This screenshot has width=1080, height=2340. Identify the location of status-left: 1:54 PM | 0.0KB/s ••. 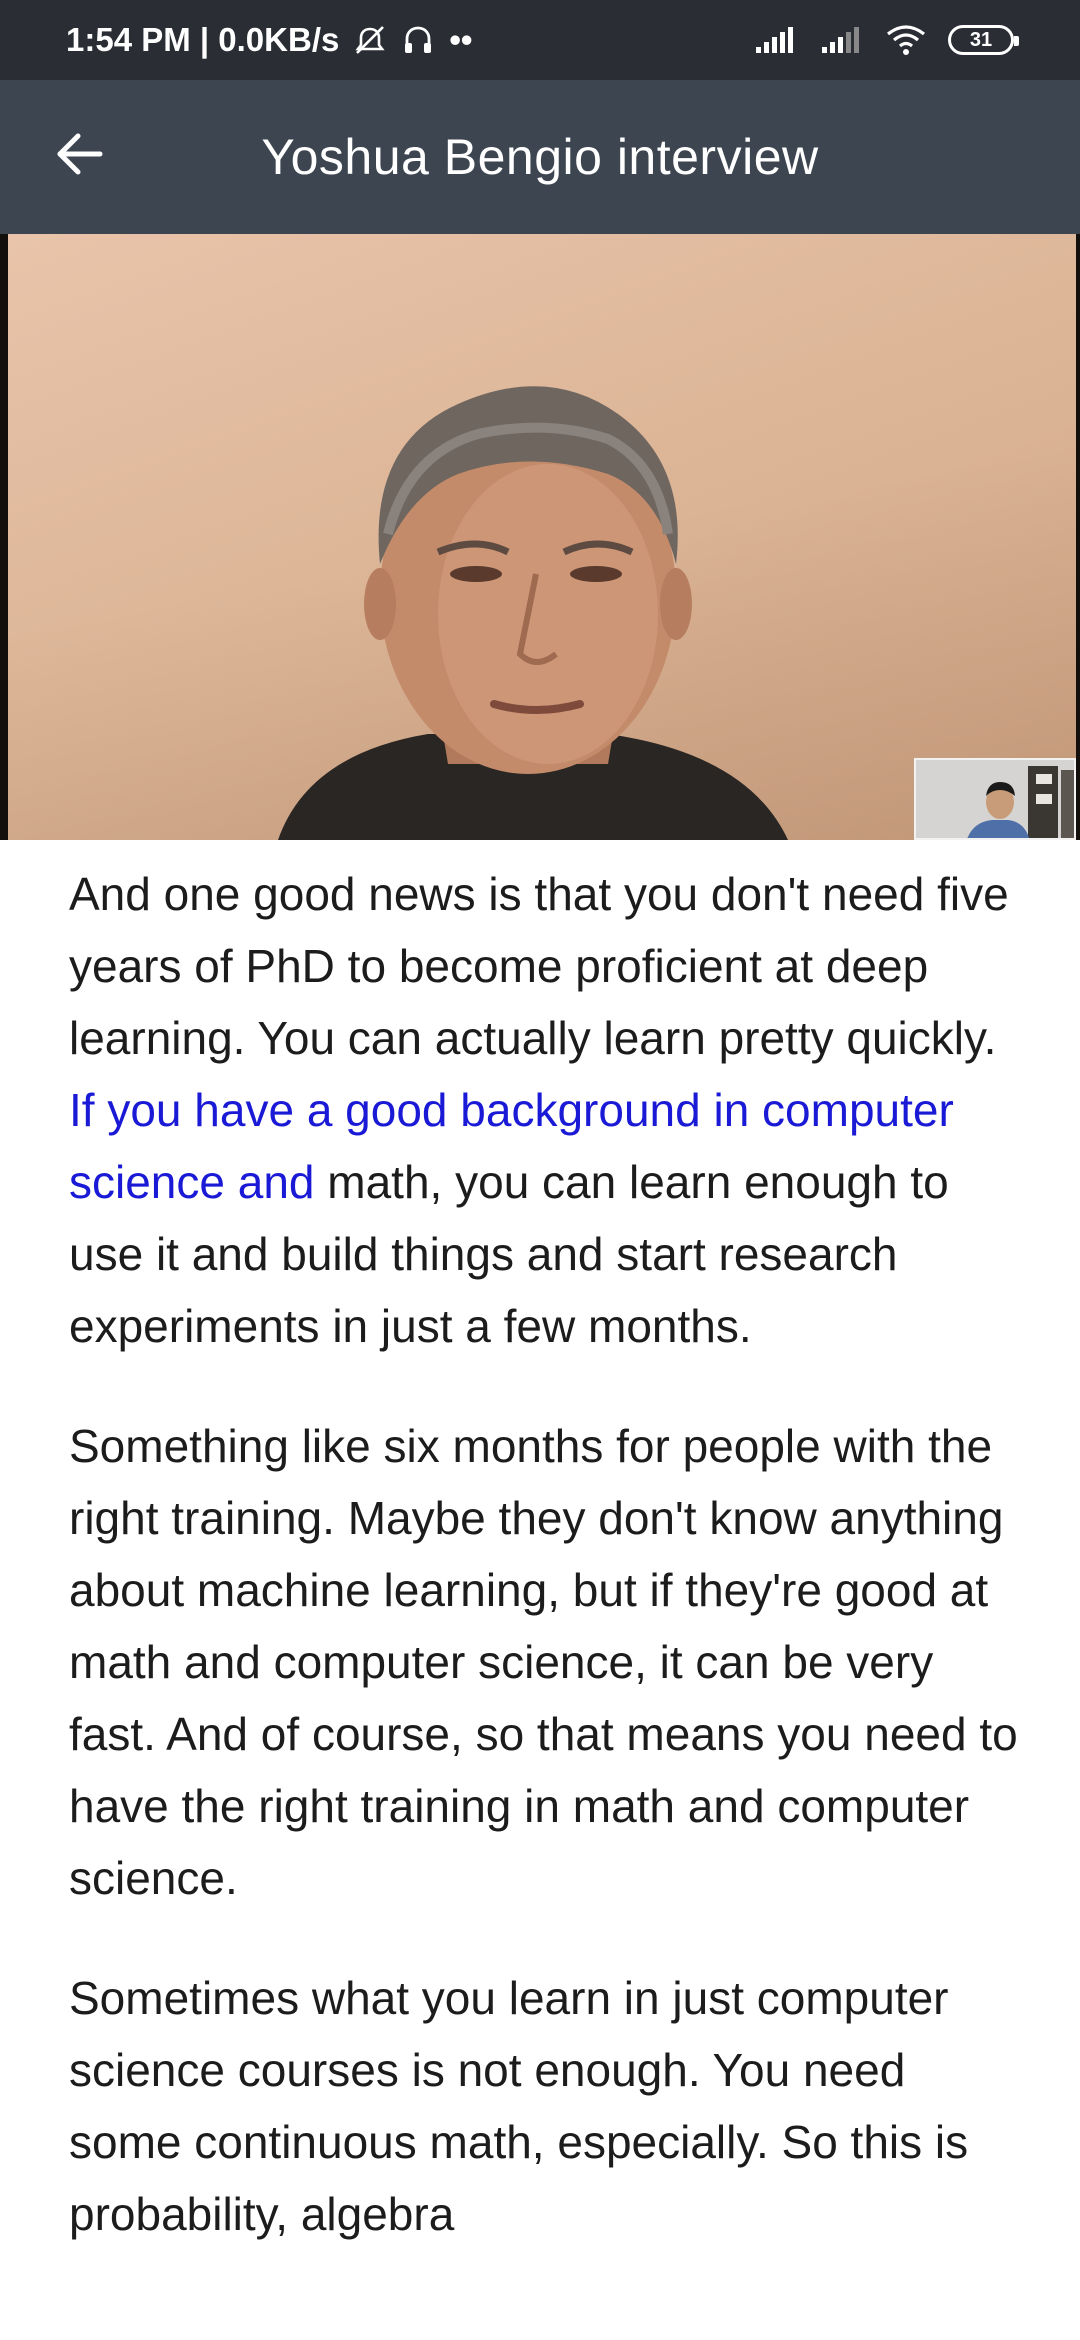
(269, 40).